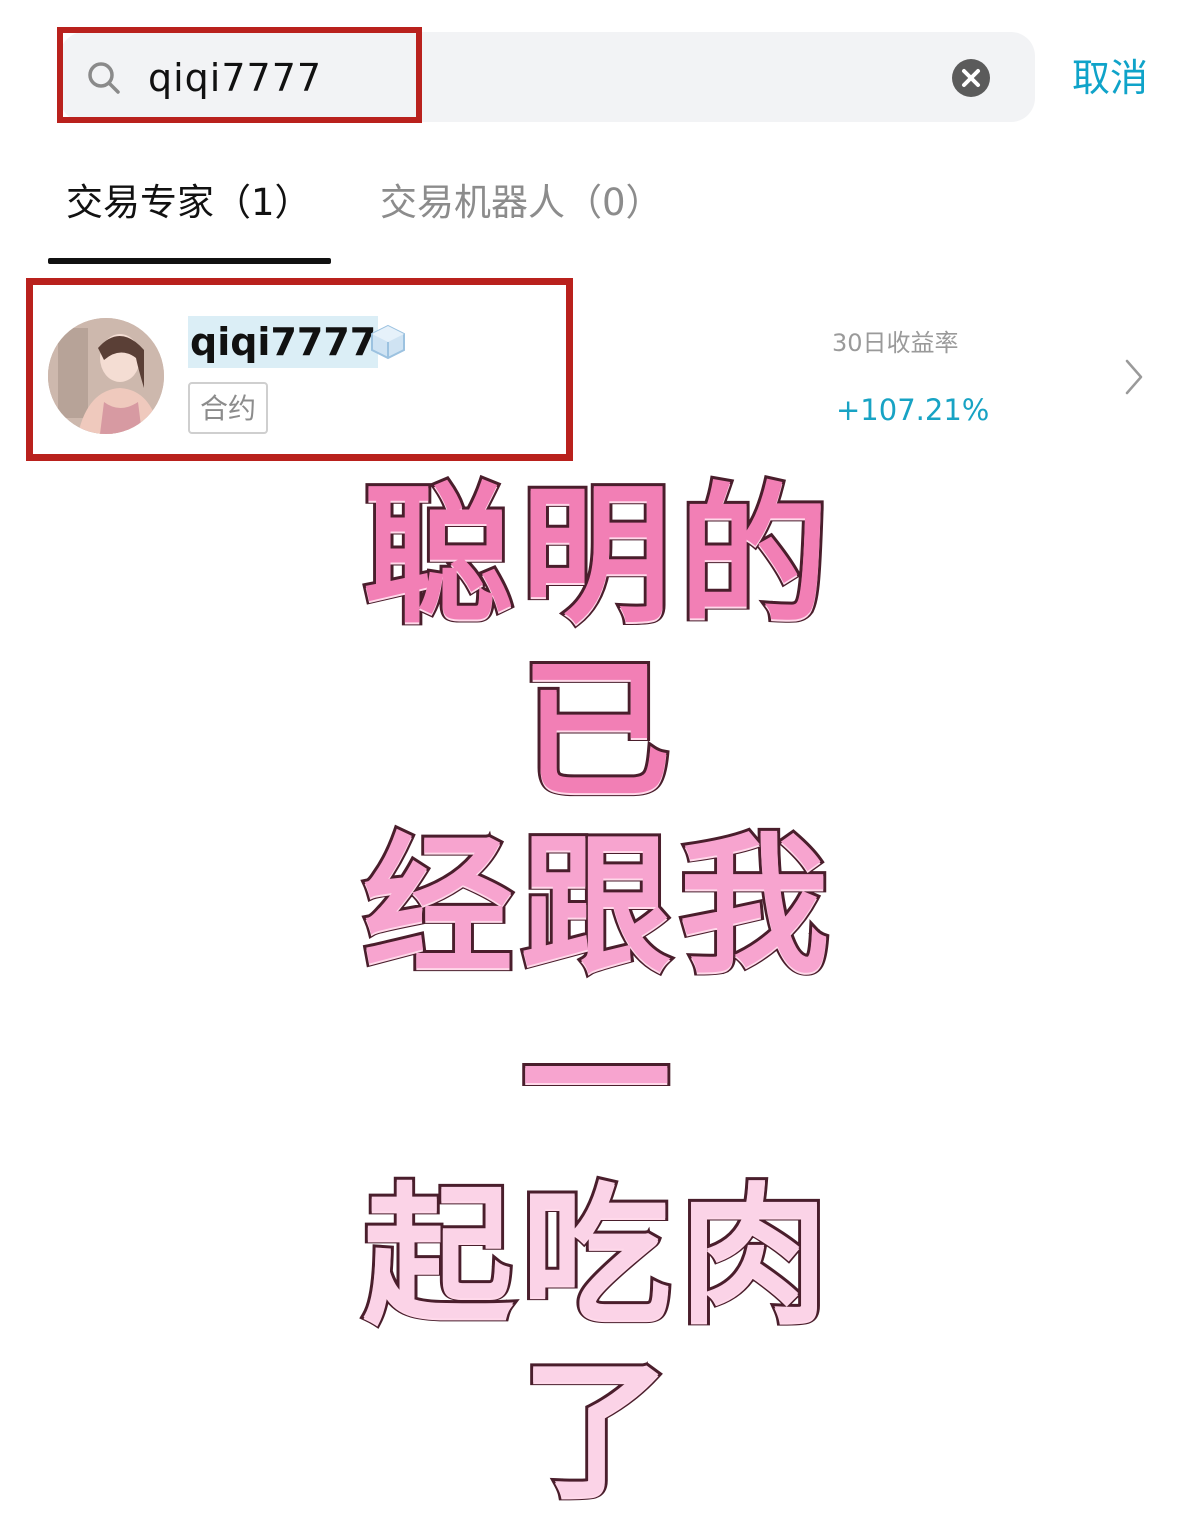 The height and width of the screenshot is (1520, 1200). I want to click on metric-value: +107.21%, so click(913, 410).